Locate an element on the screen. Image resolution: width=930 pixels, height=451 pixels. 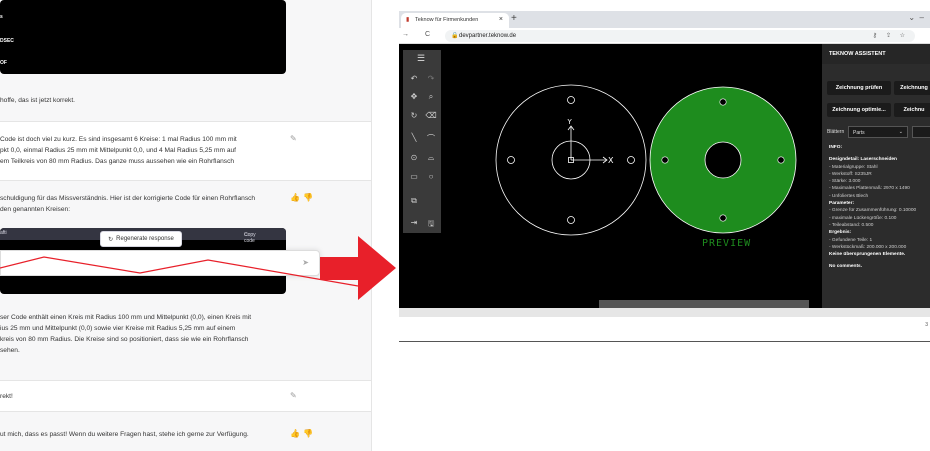
rectangle-icon: ▭ is located at coordinates (414, 176).